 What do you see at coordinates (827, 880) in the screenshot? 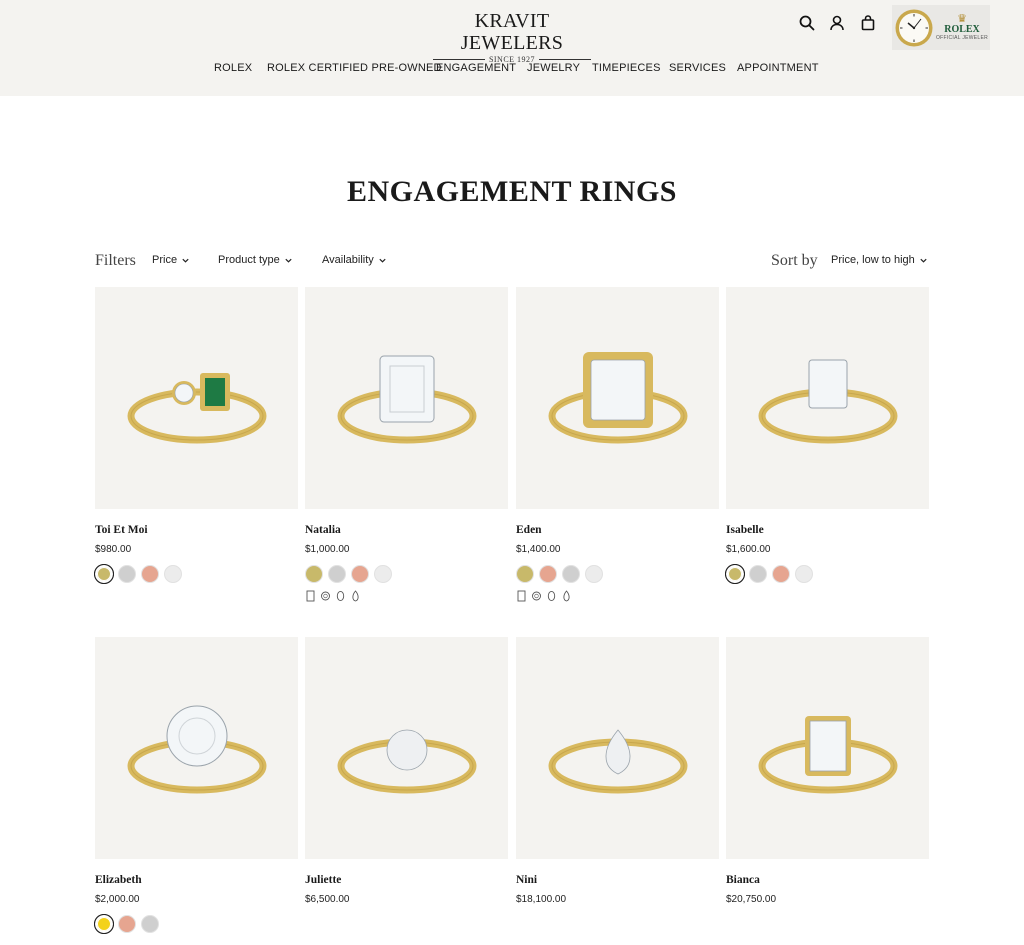
I see `product-name: Bianca` at bounding box center [827, 880].